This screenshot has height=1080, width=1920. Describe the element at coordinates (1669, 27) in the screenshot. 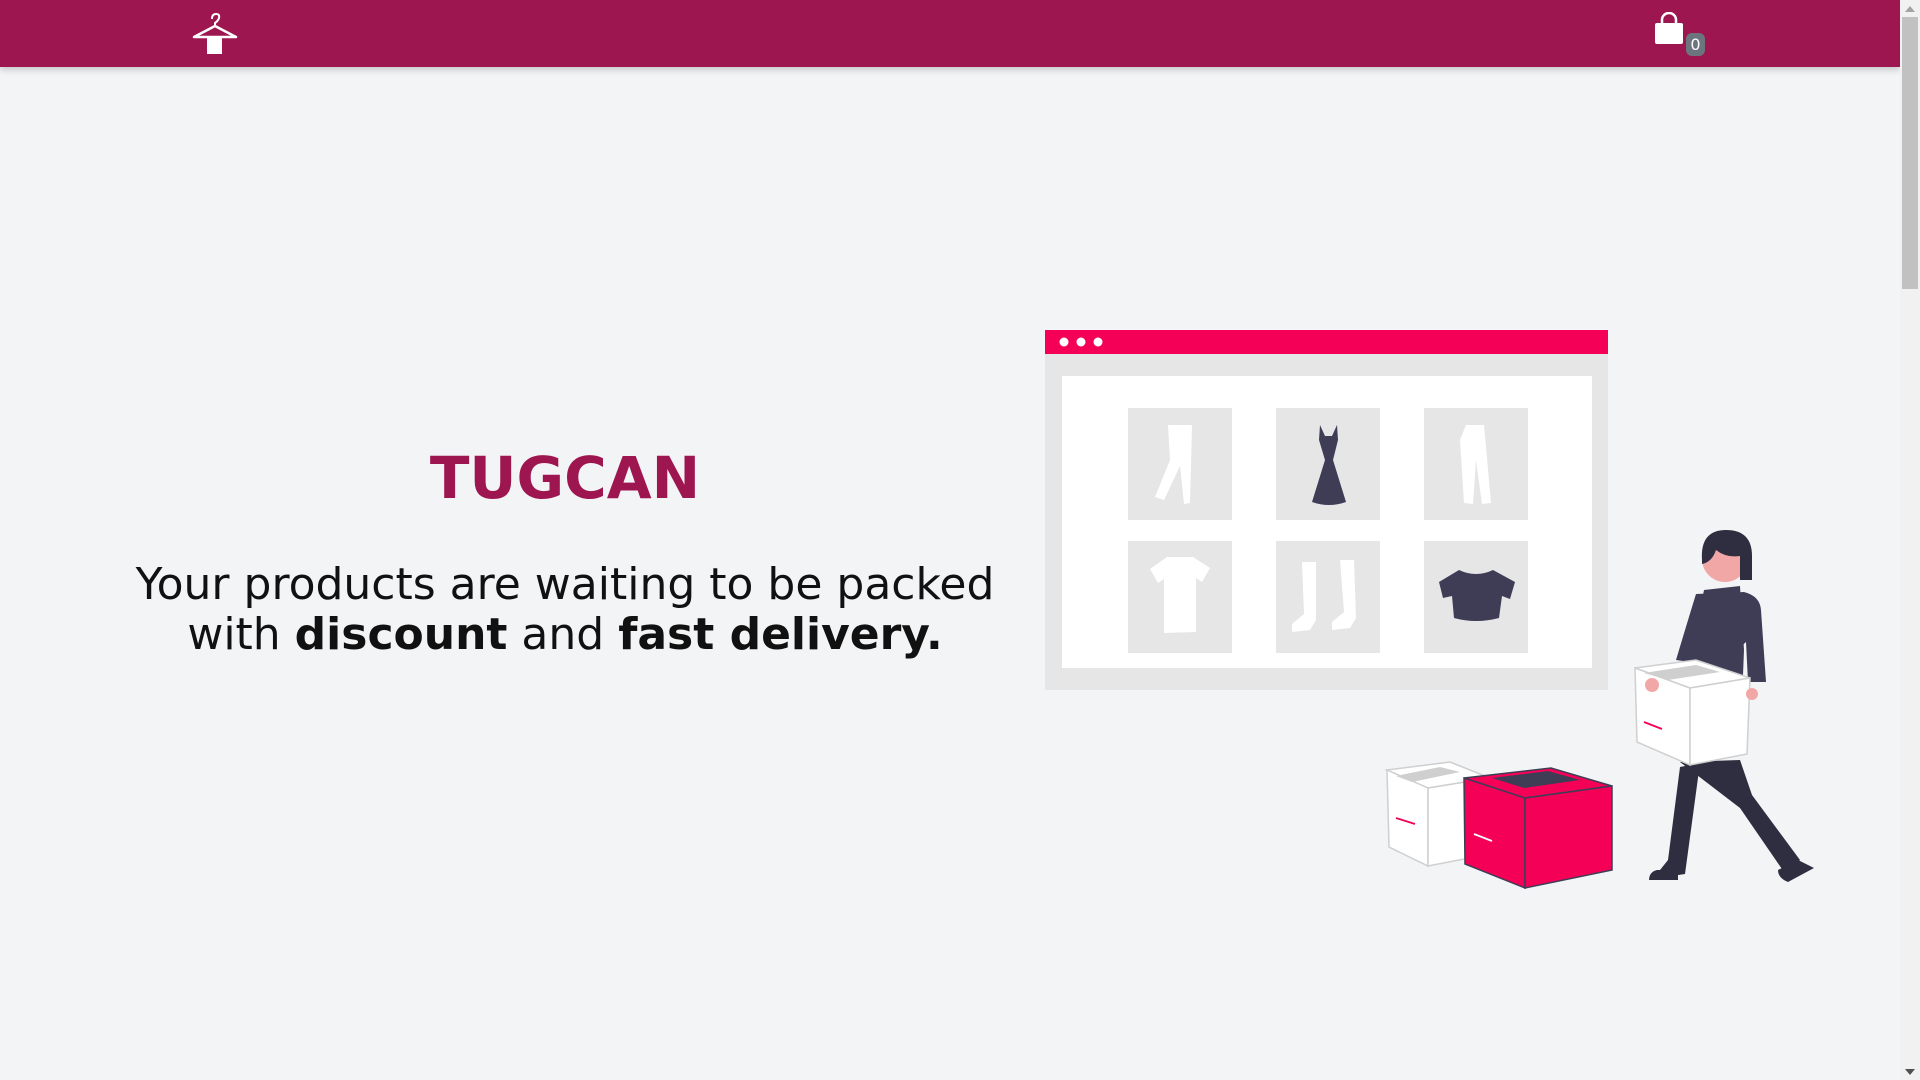

I see `shopping-bag-icon` at that location.